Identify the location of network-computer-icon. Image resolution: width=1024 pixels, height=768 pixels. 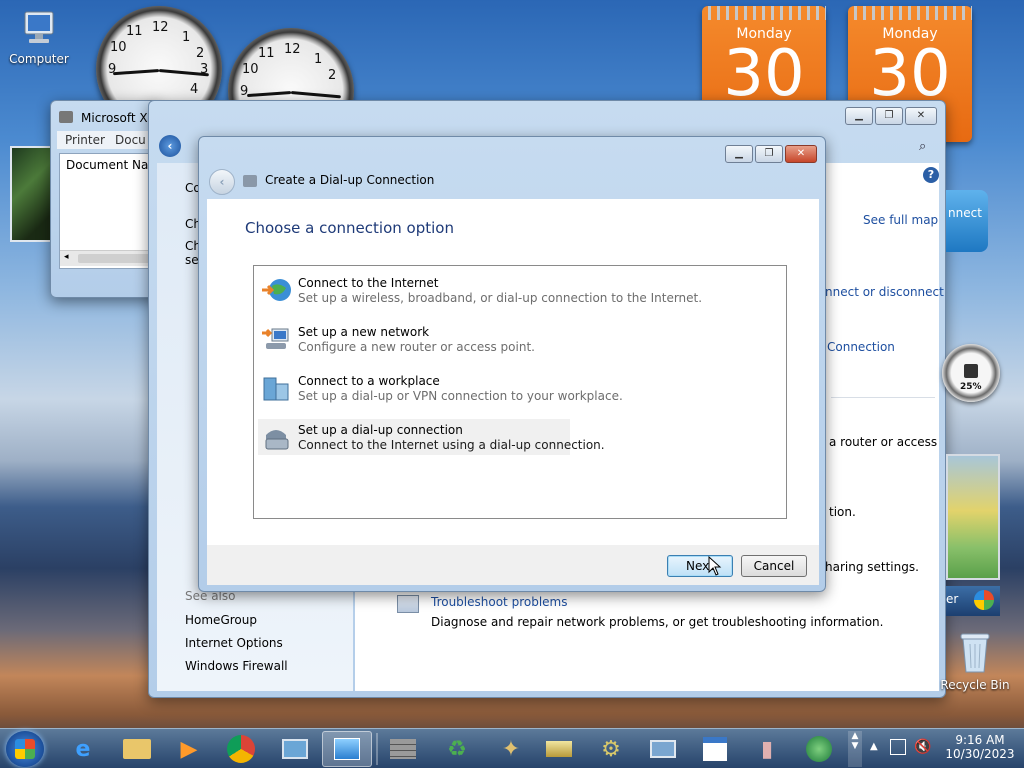
(663, 749).